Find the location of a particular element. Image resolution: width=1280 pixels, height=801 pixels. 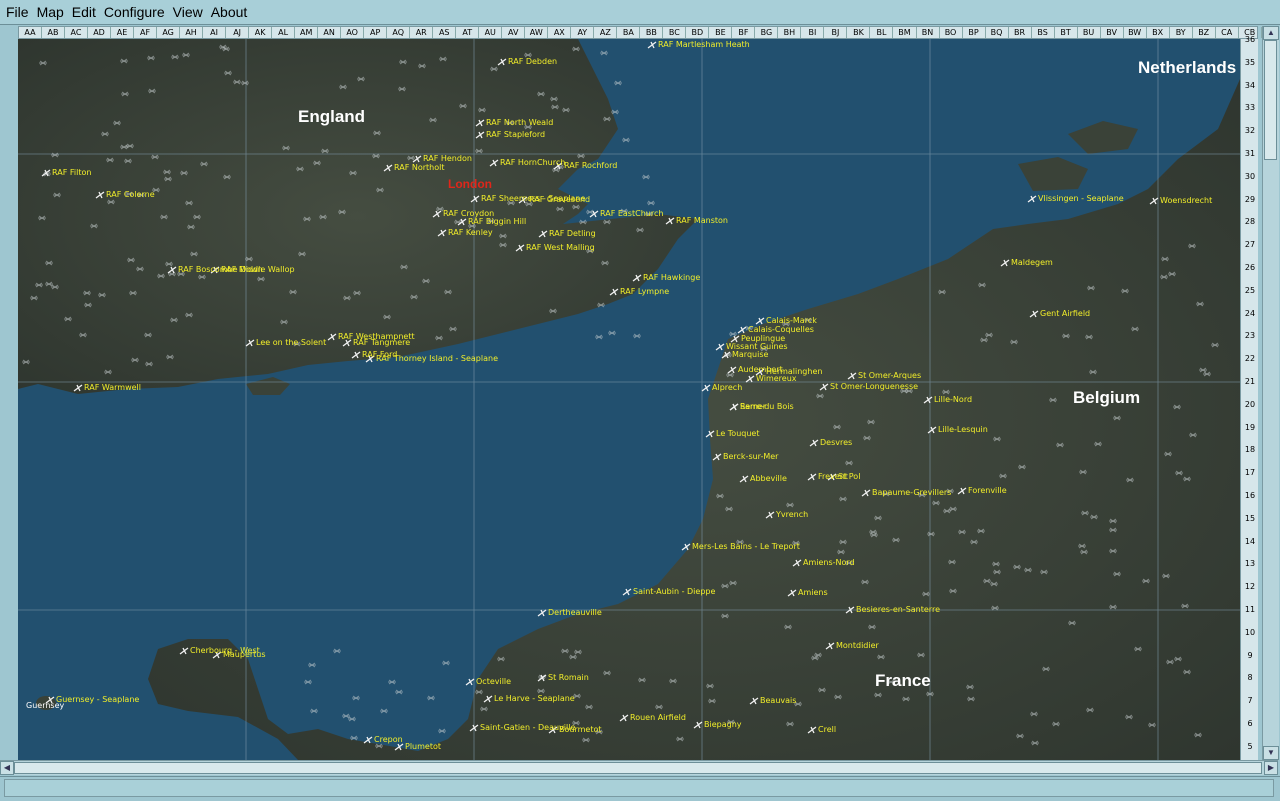

airfield-label: RAF Biggin Hill is located at coordinates (497, 221).